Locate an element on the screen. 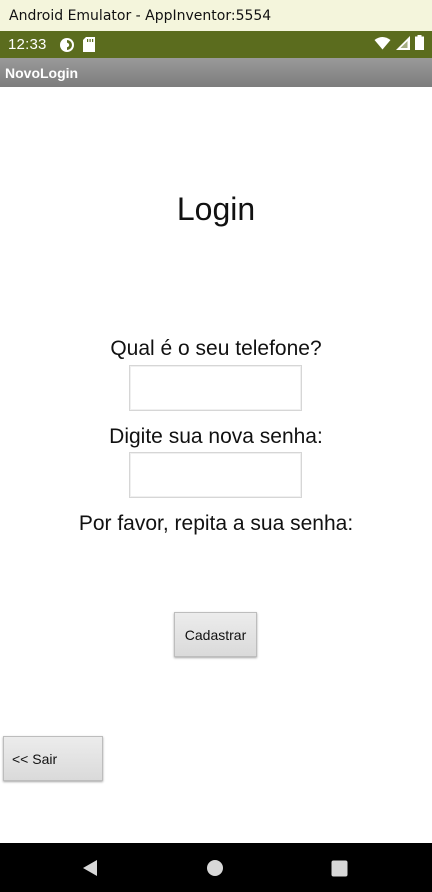  wifi-icon is located at coordinates (382, 45).